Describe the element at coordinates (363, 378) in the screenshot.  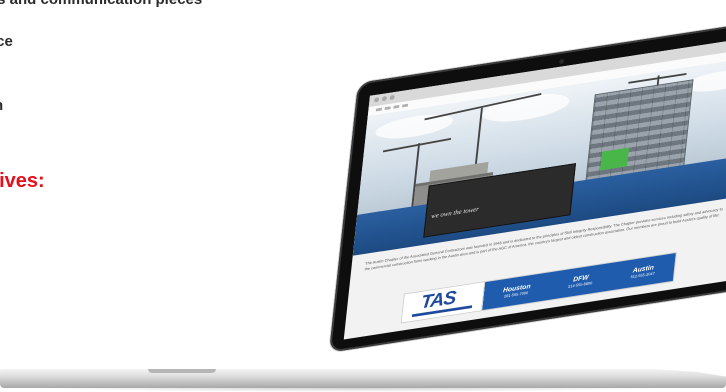
I see `laptop-base` at that location.